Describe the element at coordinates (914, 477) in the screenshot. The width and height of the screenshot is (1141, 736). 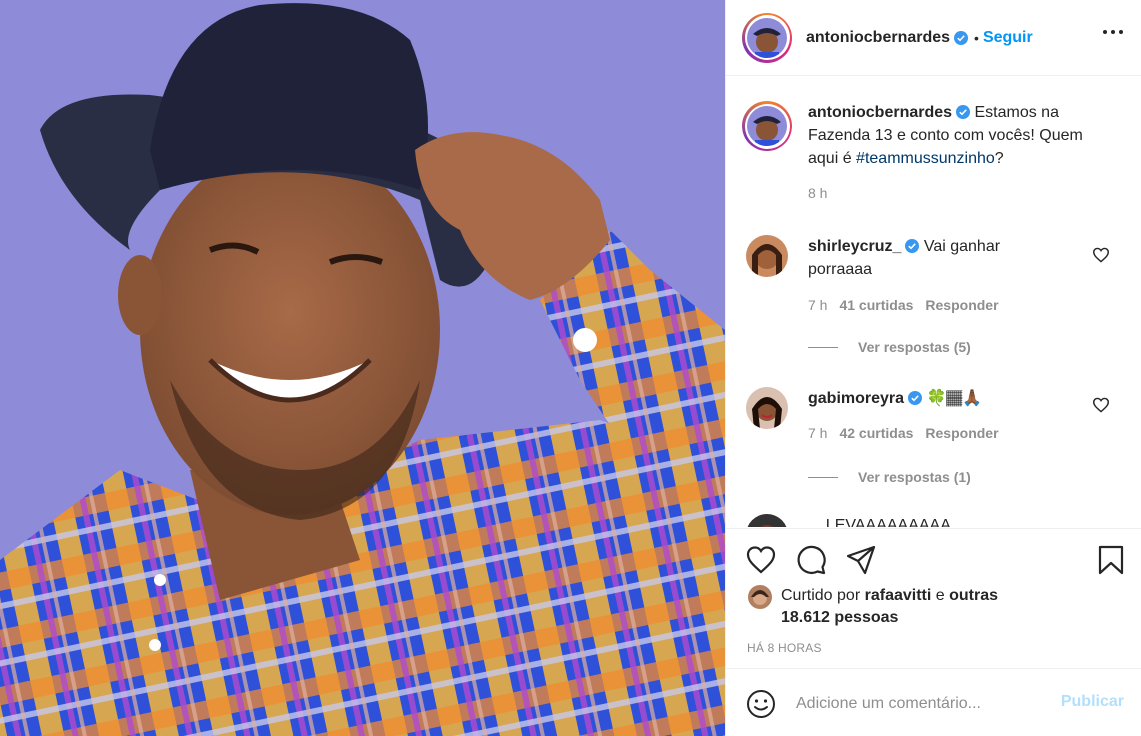
I see `view-replies-label: Ver respostas (1)` at that location.